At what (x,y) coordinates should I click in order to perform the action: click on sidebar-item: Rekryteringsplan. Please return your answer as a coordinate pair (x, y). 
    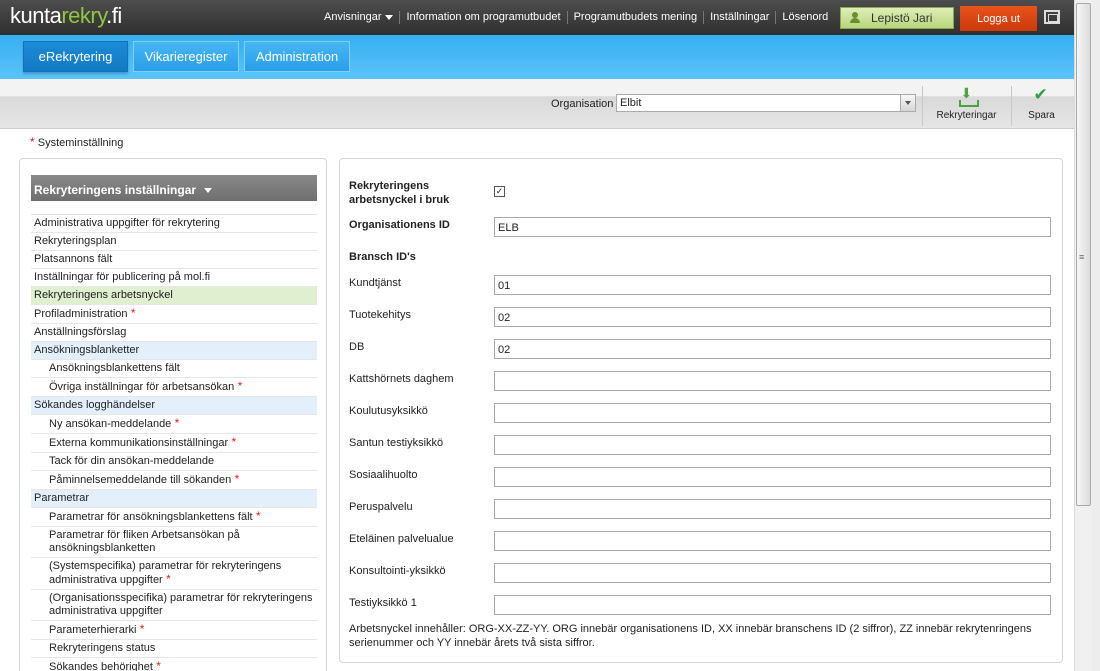
    Looking at the image, I should click on (174, 242).